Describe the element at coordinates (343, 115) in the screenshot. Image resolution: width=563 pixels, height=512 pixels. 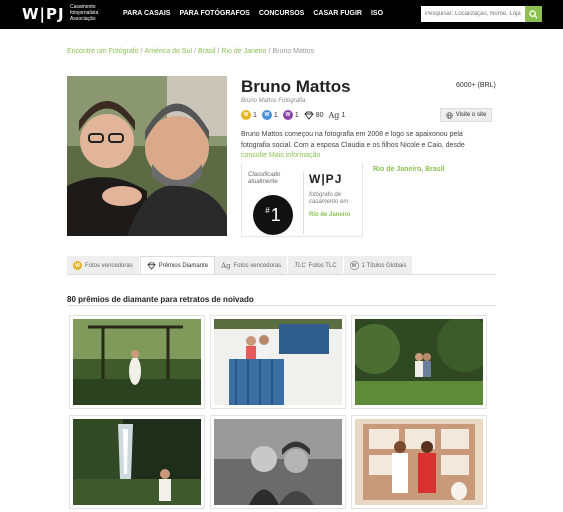
I see `ag-award-count: 1` at that location.